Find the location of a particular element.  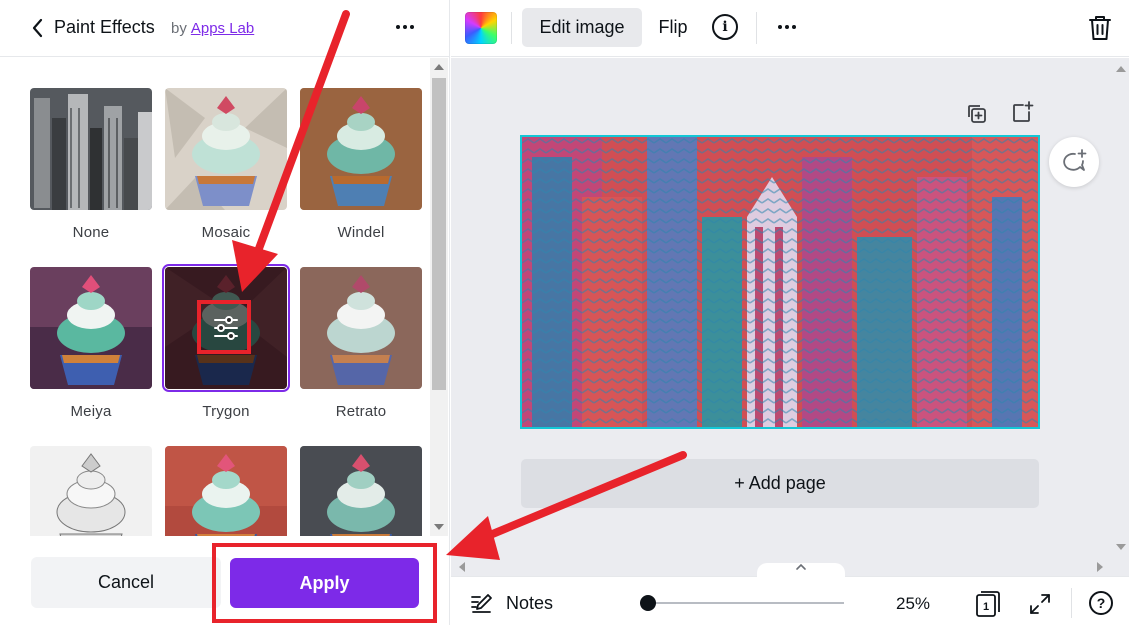

panel-author: by Apps Lab is located at coordinates (212, 28).